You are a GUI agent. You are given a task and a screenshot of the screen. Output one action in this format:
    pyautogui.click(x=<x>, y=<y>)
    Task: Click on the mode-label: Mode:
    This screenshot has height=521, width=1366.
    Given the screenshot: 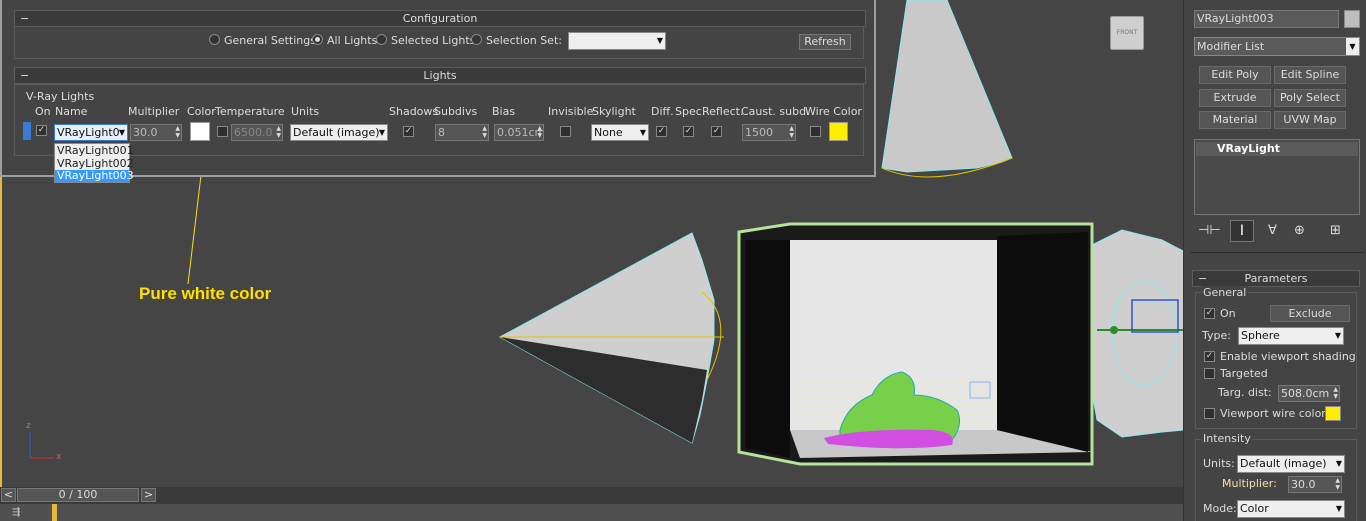 What is the action you would take?
    pyautogui.click(x=1220, y=508)
    